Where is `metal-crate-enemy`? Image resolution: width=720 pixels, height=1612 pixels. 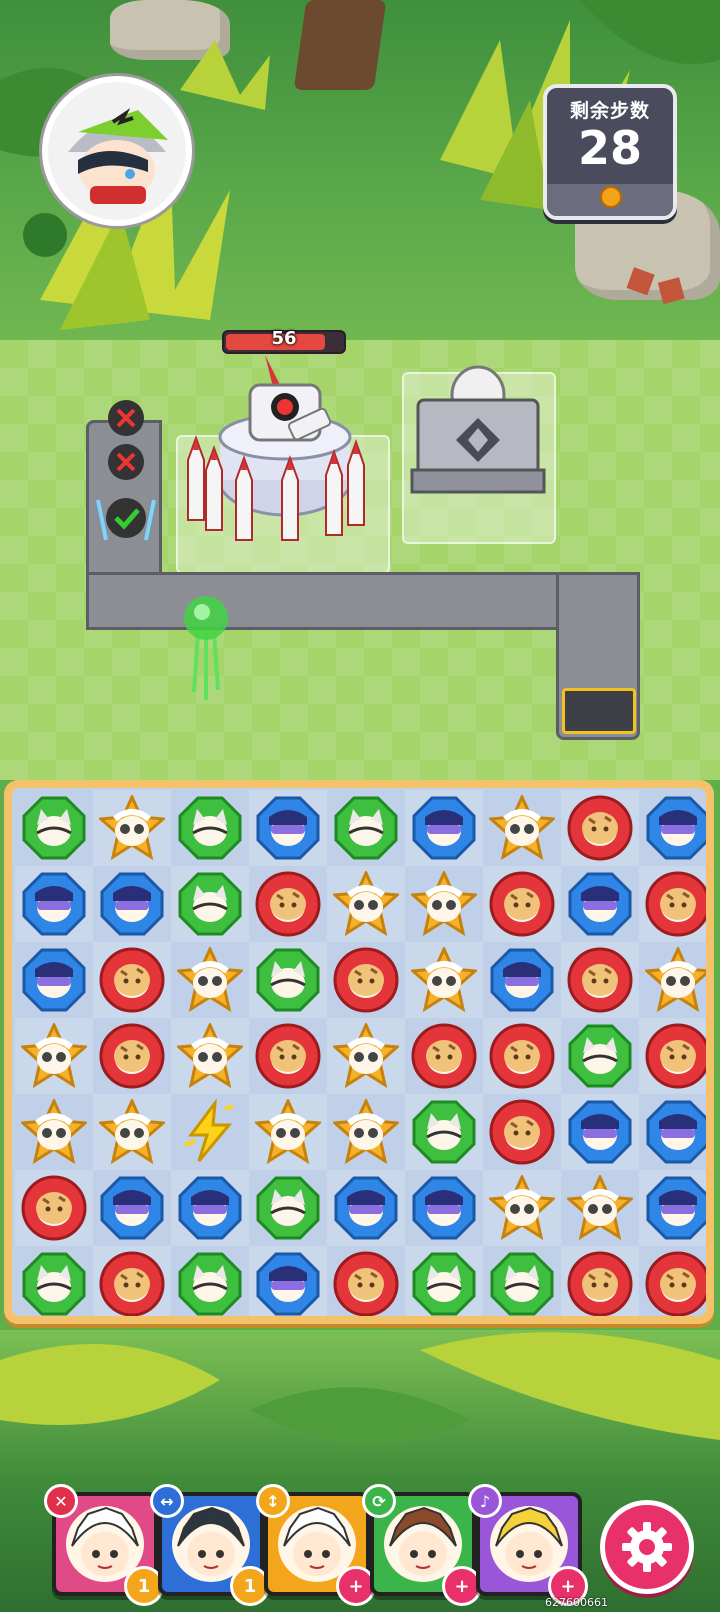 metal-crate-enemy is located at coordinates (478, 435).